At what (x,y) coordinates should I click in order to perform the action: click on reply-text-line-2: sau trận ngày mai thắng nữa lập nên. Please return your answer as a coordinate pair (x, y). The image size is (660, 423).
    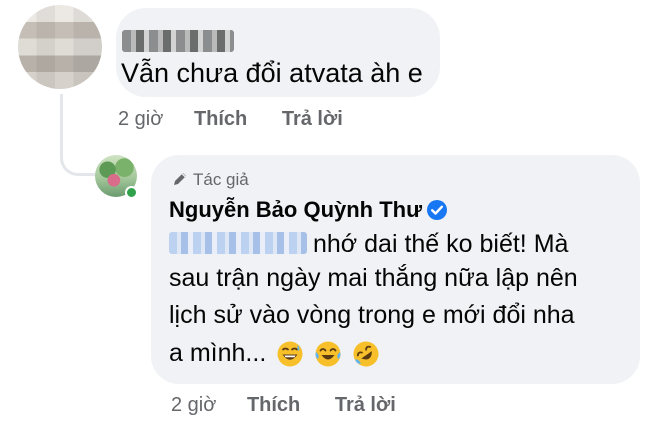
    Looking at the image, I should click on (373, 278).